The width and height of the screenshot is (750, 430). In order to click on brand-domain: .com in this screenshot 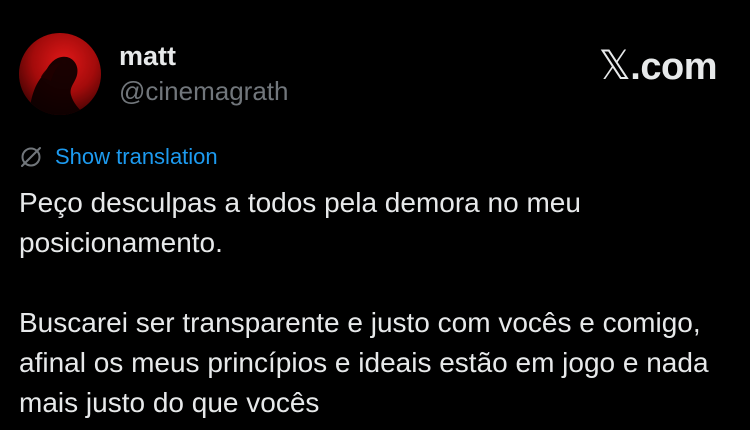, I will do `click(673, 67)`.